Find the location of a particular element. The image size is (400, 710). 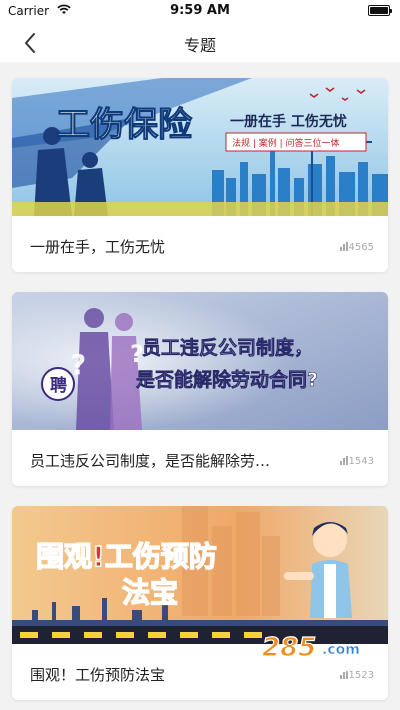

site-watermark-logo: 285 .com 手游网 is located at coordinates (321, 653).